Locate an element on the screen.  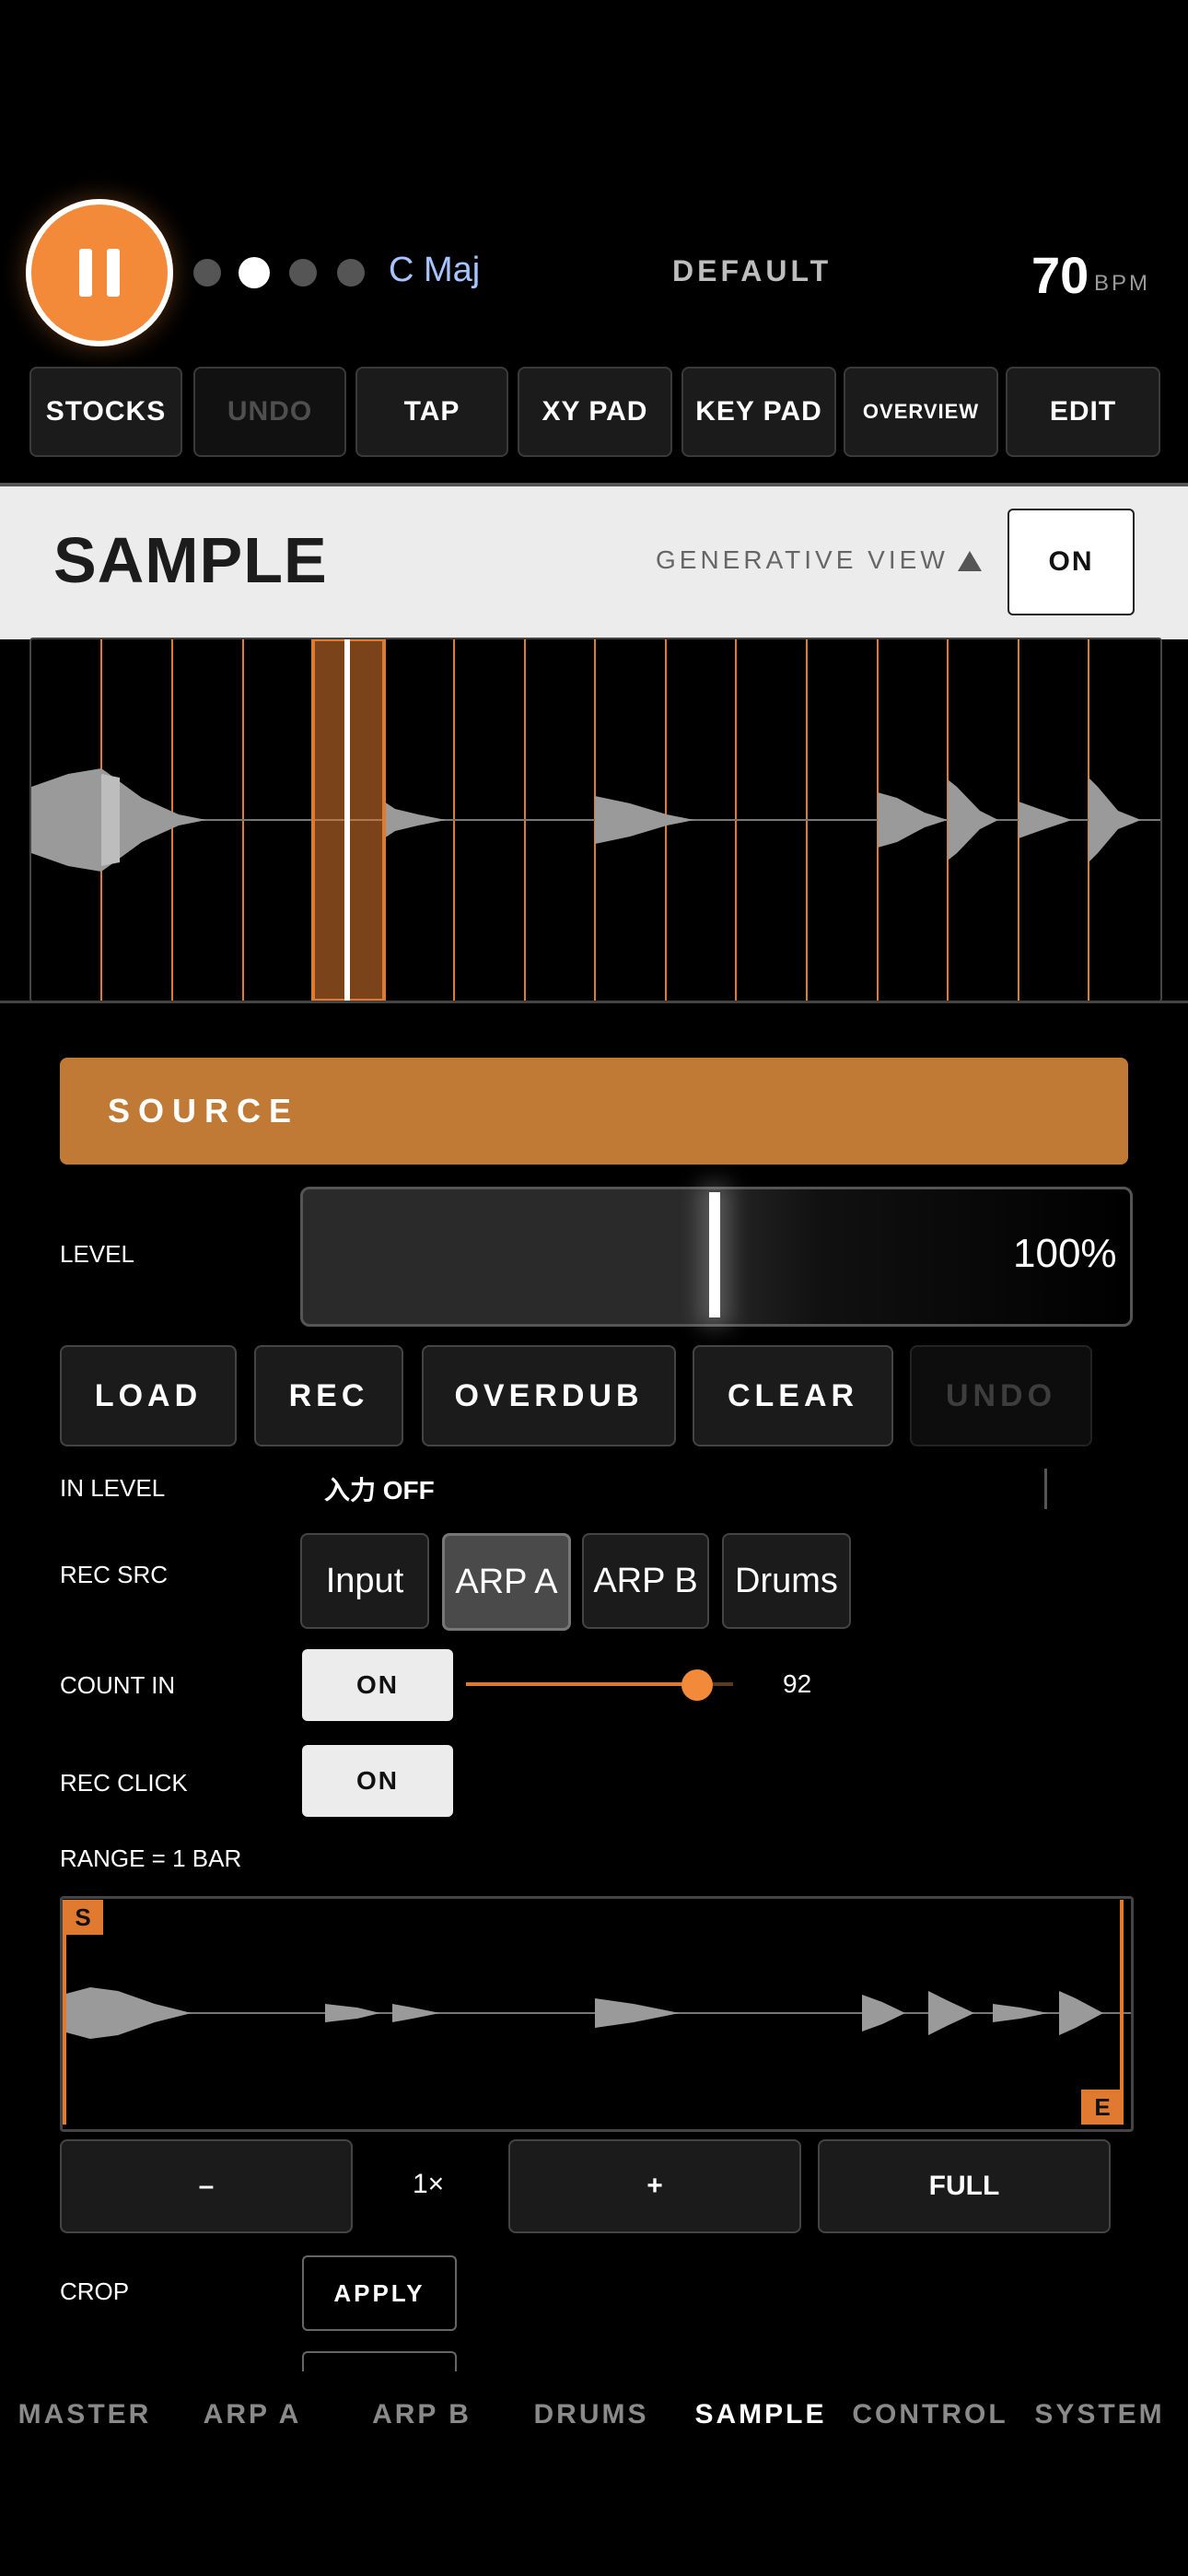
source-section-header: SOURCE is located at coordinates (594, 1111).